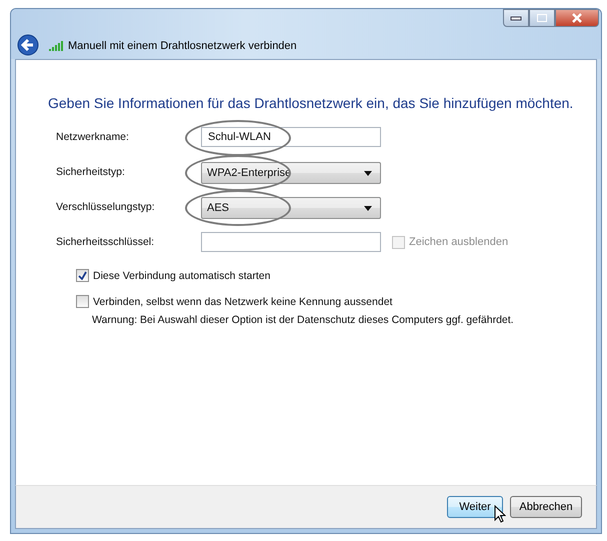  Describe the element at coordinates (291, 137) in the screenshot. I see `input-field: Schul-WLAN` at that location.